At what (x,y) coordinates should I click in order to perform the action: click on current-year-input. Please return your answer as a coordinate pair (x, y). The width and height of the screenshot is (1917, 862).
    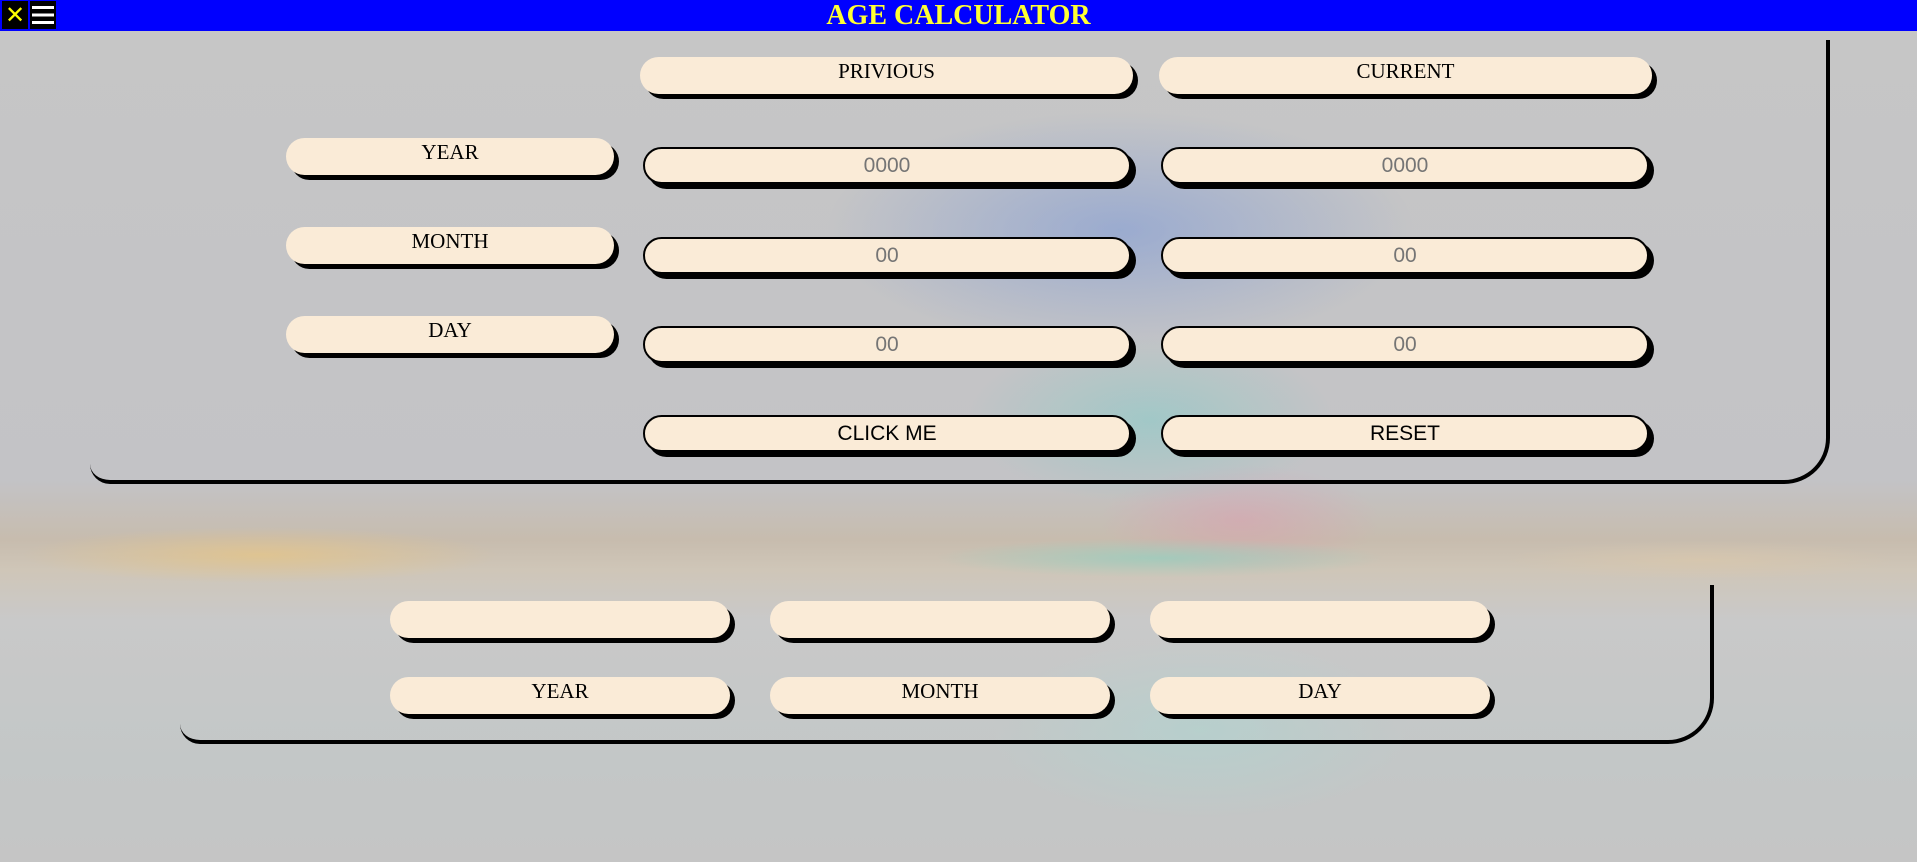
    Looking at the image, I should click on (1405, 165).